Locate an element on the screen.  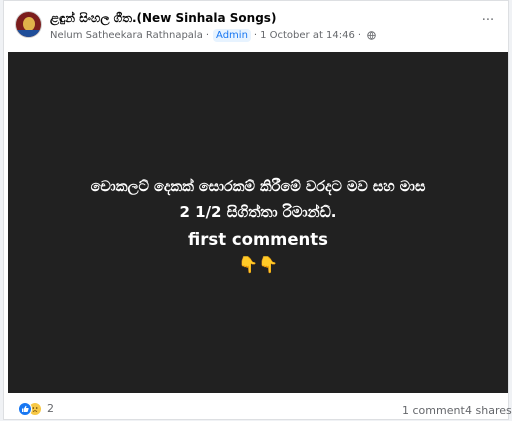
more-options-button: ··· is located at coordinates (488, 22).